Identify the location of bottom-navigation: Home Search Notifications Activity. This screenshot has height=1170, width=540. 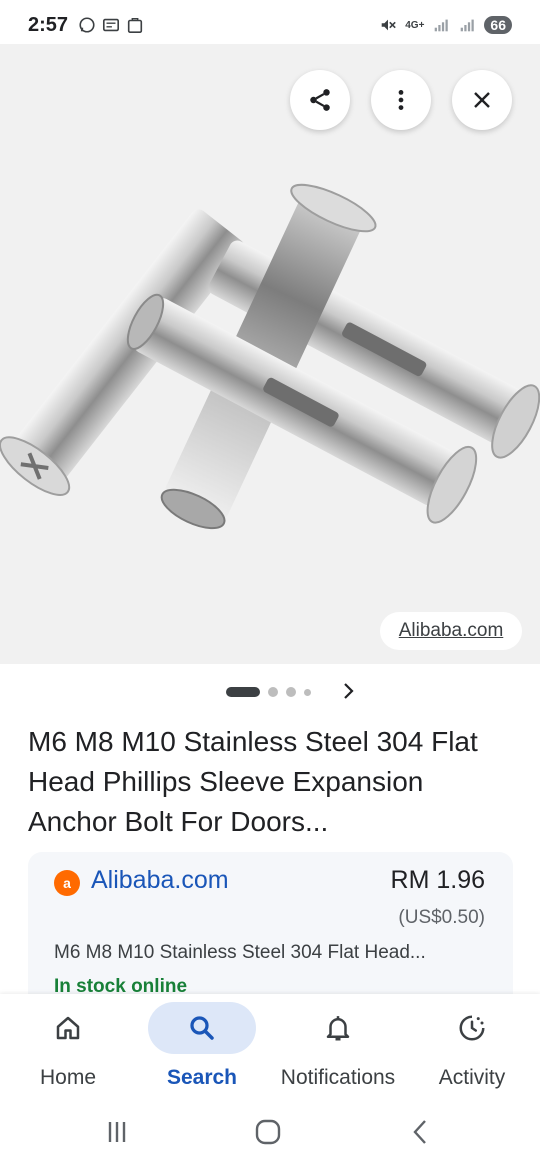
(270, 1047).